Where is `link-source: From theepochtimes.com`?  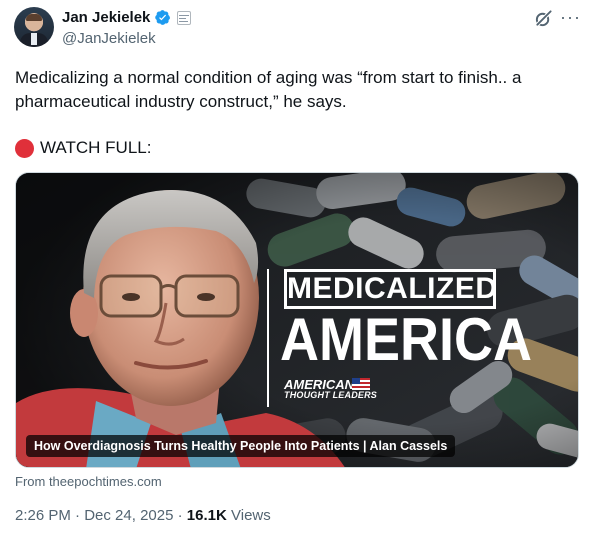
link-source: From theepochtimes.com is located at coordinates (88, 481).